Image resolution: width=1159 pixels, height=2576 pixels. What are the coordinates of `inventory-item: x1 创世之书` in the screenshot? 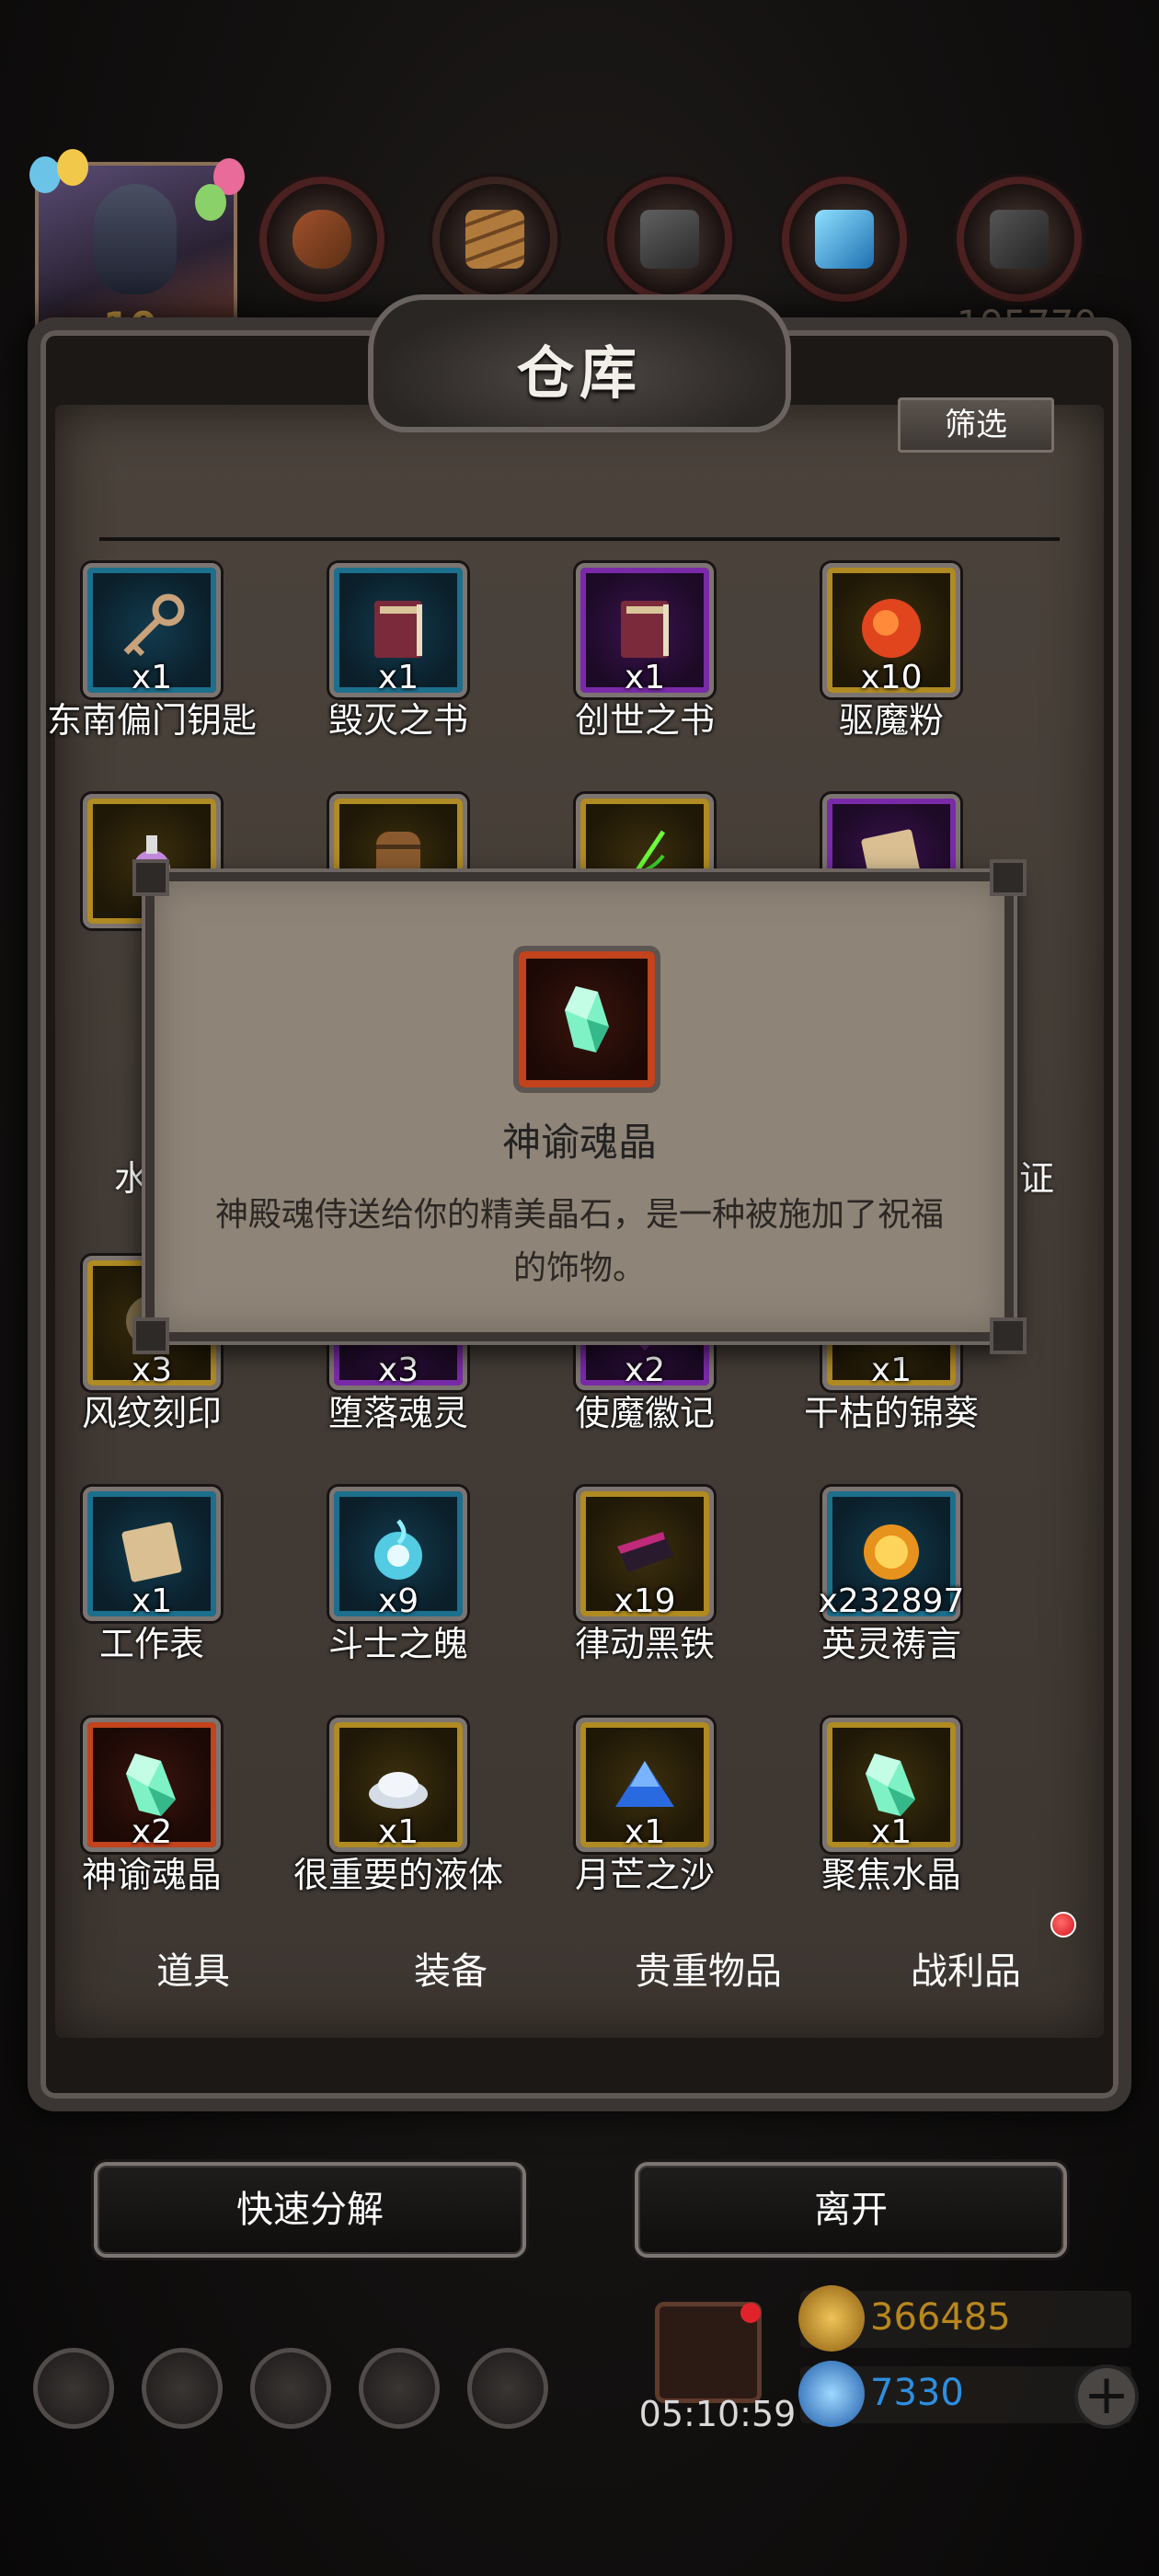 It's located at (645, 664).